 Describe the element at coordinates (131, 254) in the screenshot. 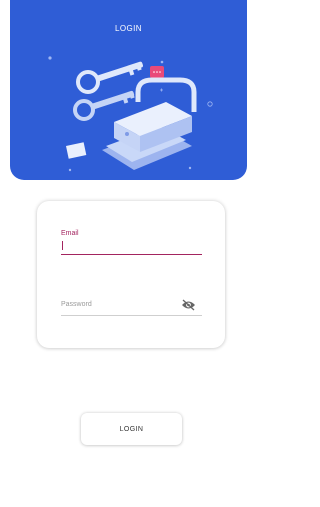

I see `email-field` at that location.